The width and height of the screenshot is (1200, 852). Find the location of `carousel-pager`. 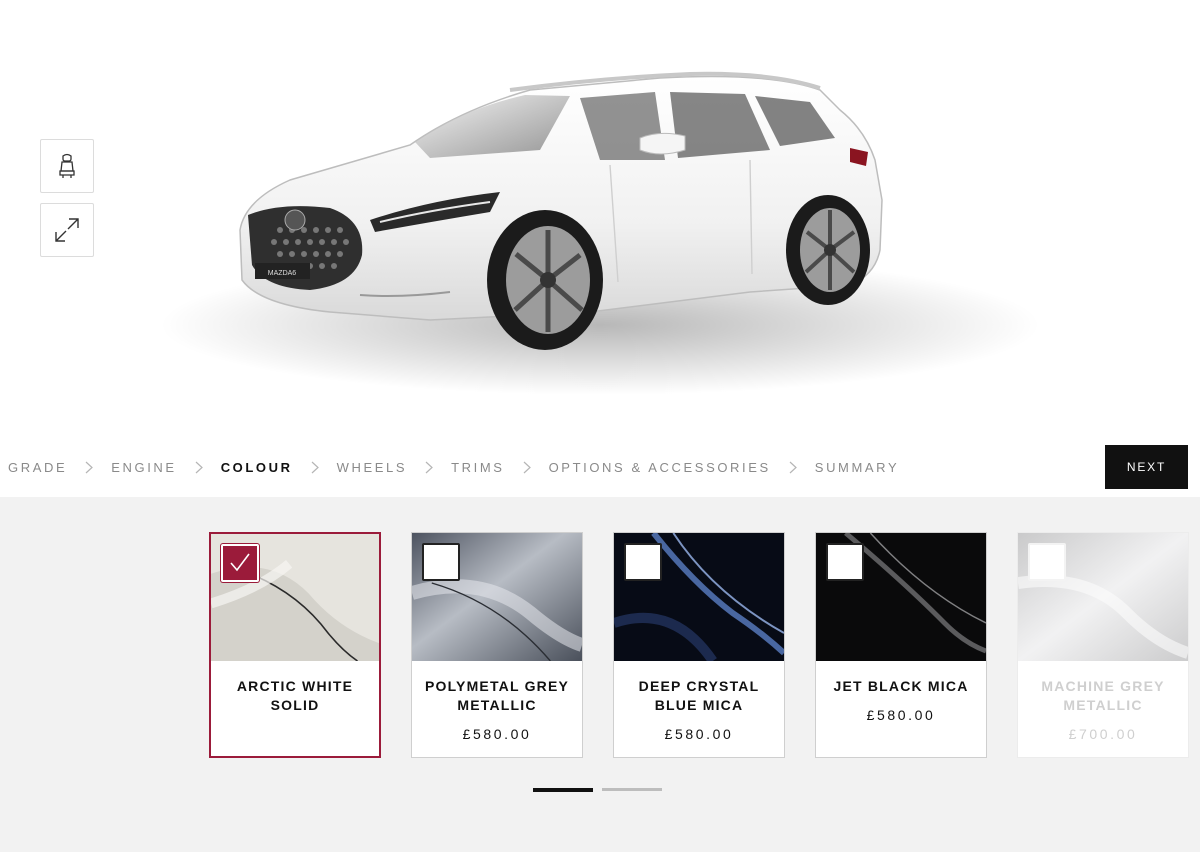

carousel-pager is located at coordinates (602, 790).